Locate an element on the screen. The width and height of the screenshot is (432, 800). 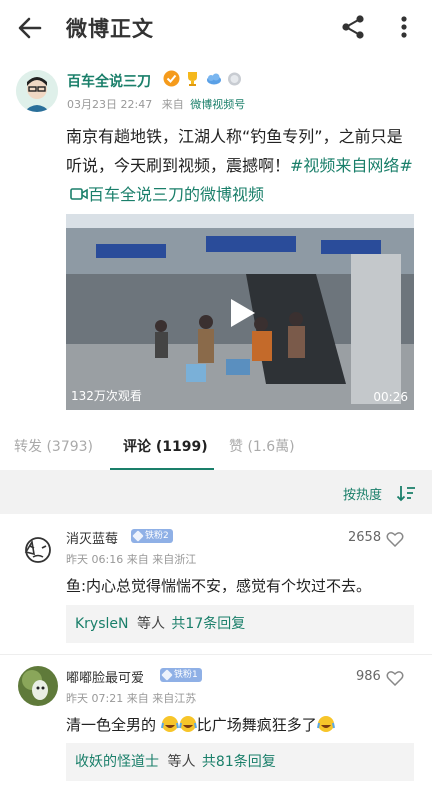
comment-like-count: 2658 is located at coordinates (365, 537).